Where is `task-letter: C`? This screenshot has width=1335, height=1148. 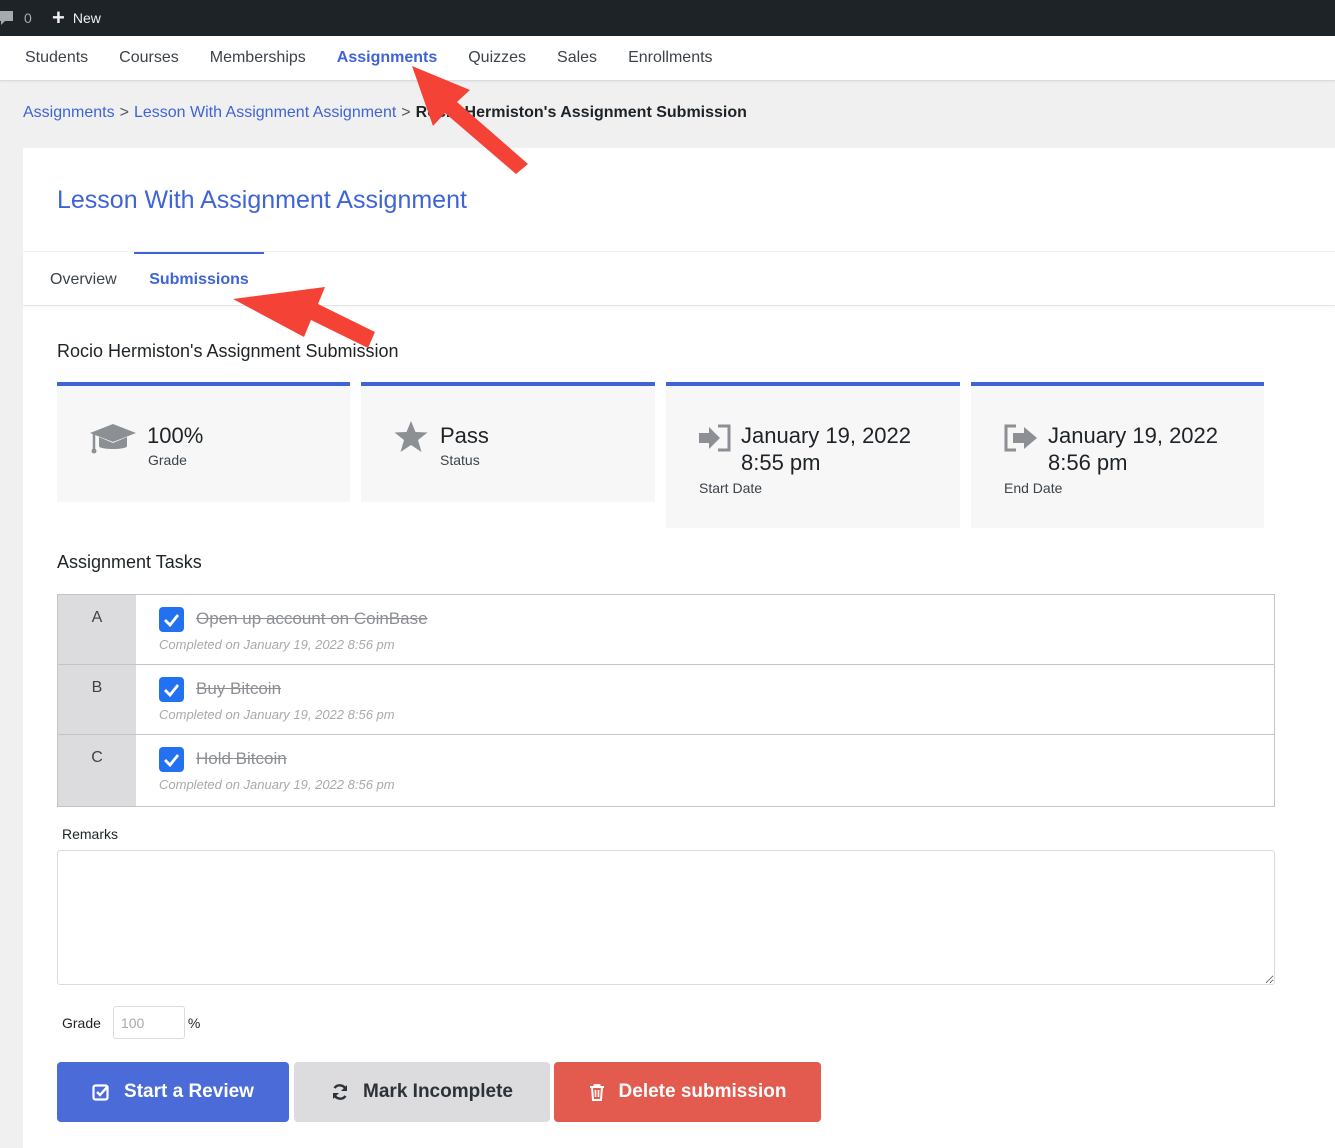 task-letter: C is located at coordinates (97, 770).